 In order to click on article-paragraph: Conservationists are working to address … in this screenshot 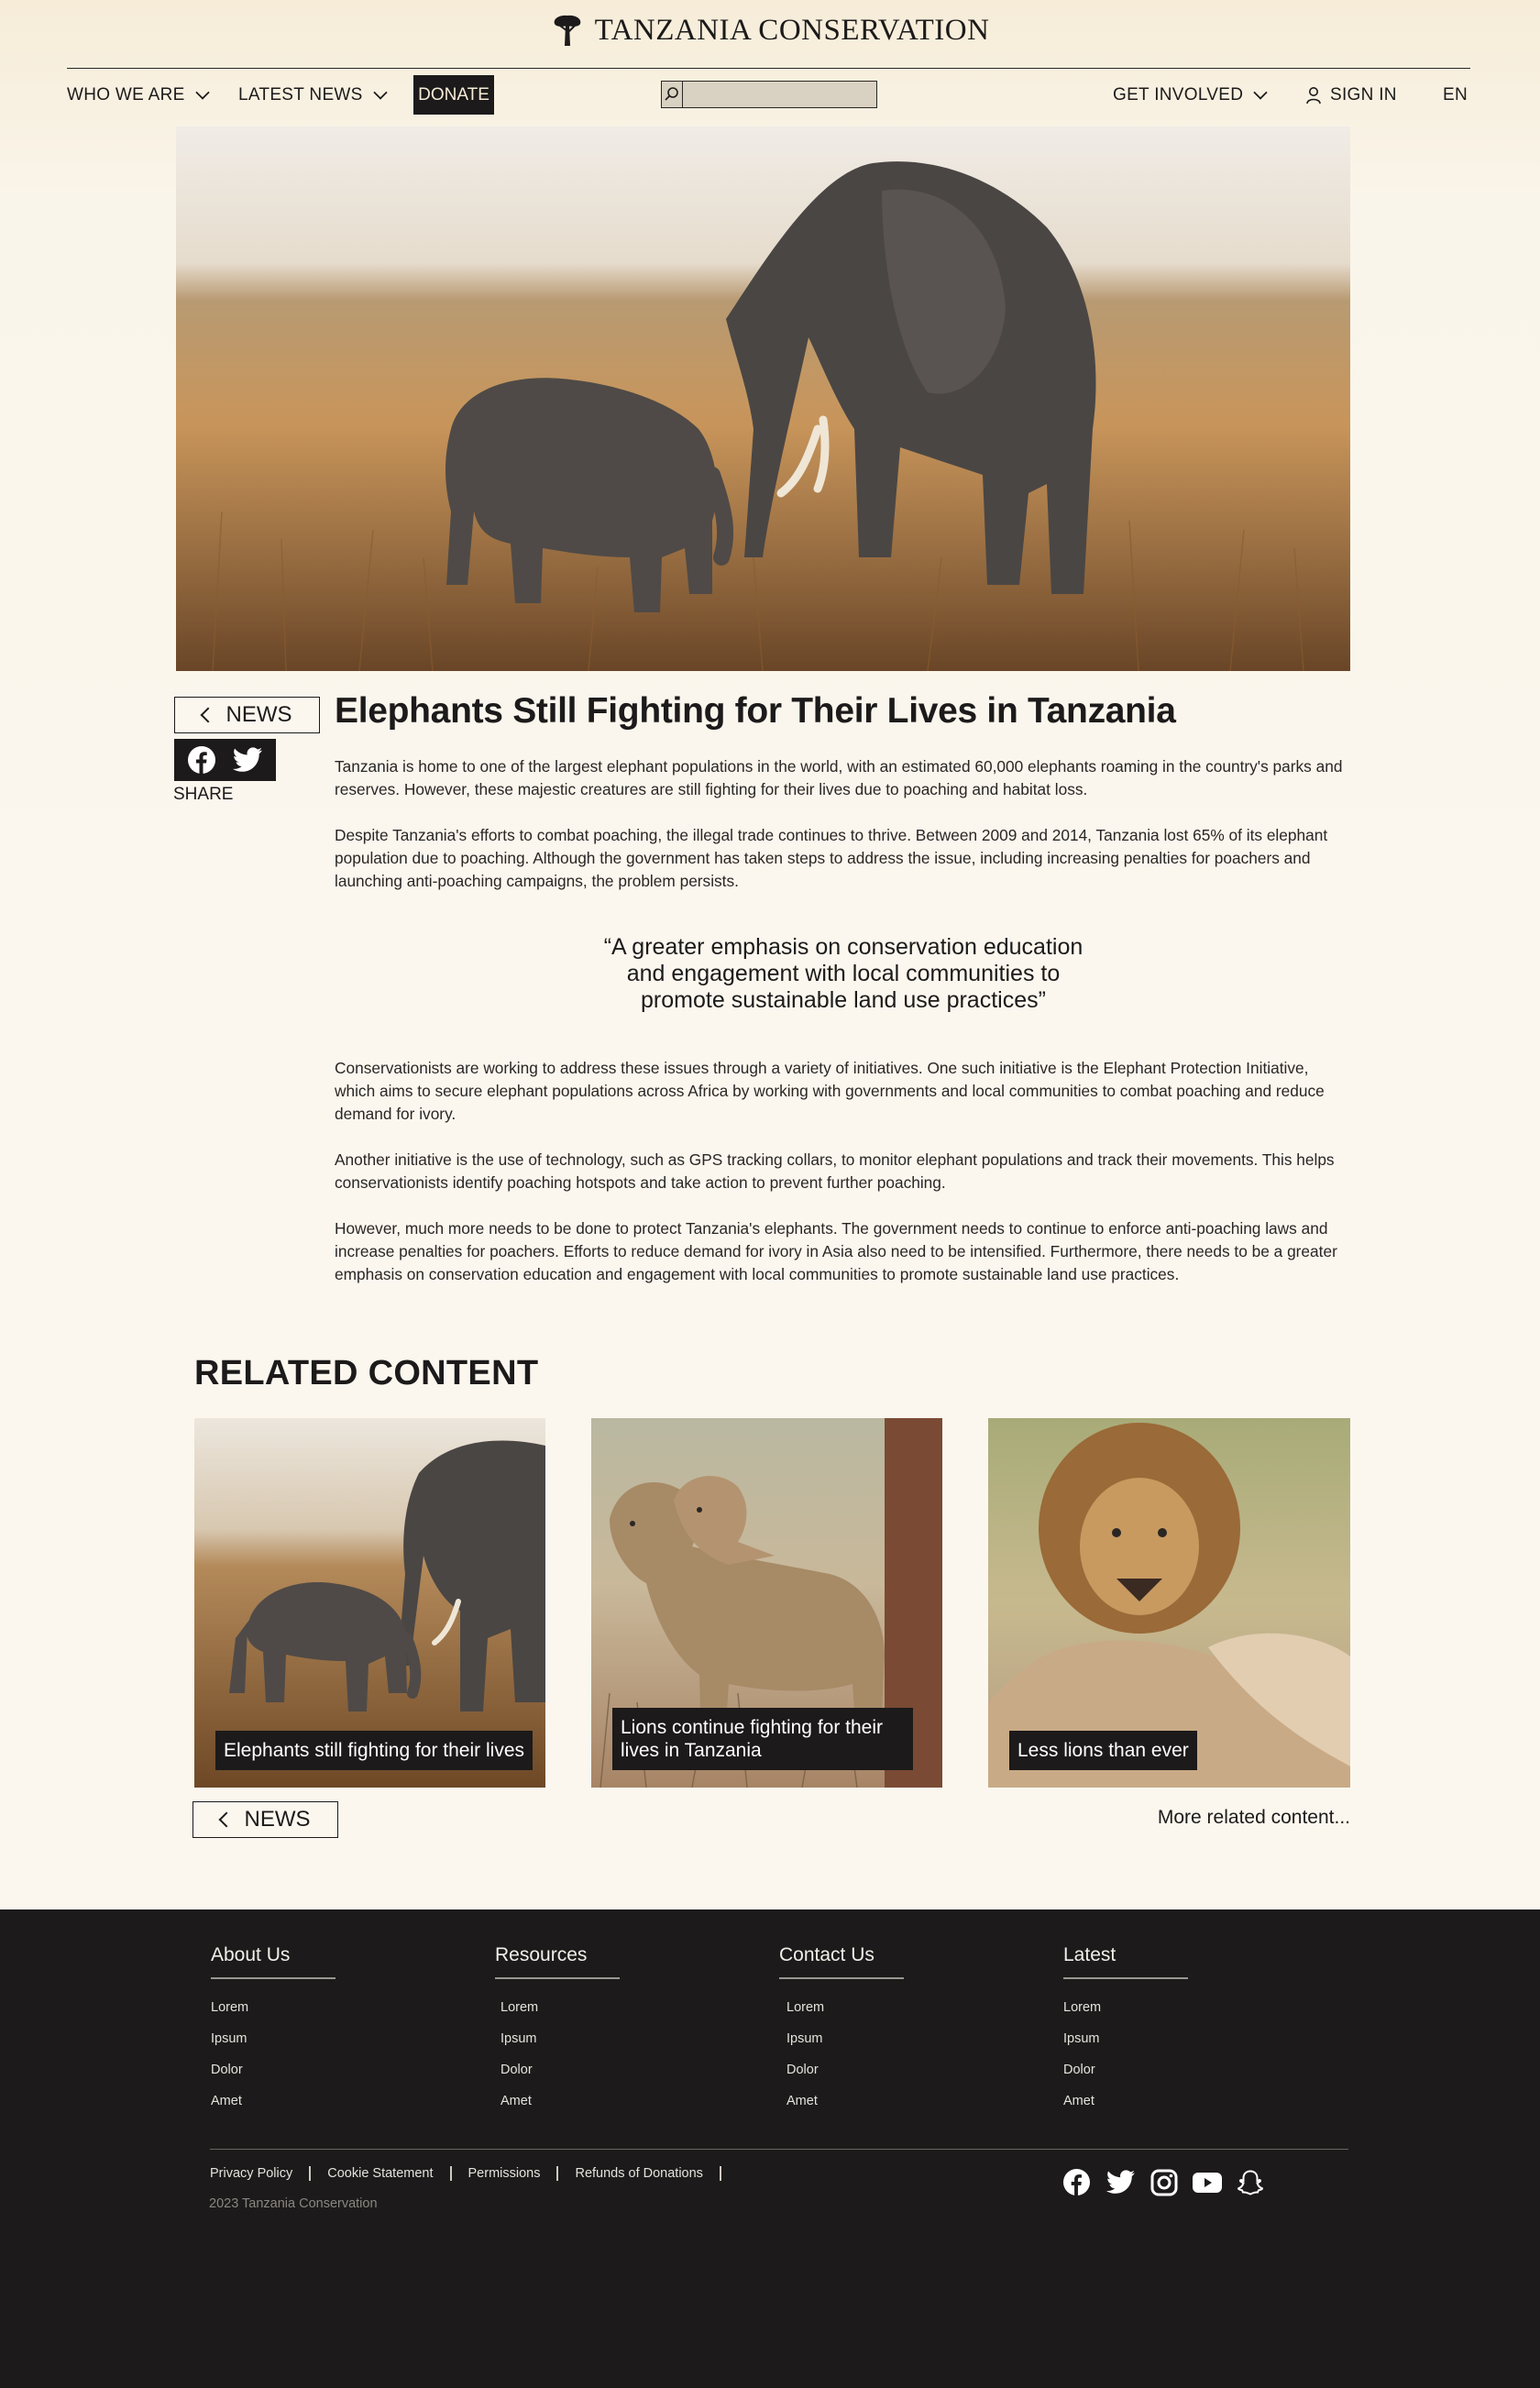, I will do `click(830, 1091)`.